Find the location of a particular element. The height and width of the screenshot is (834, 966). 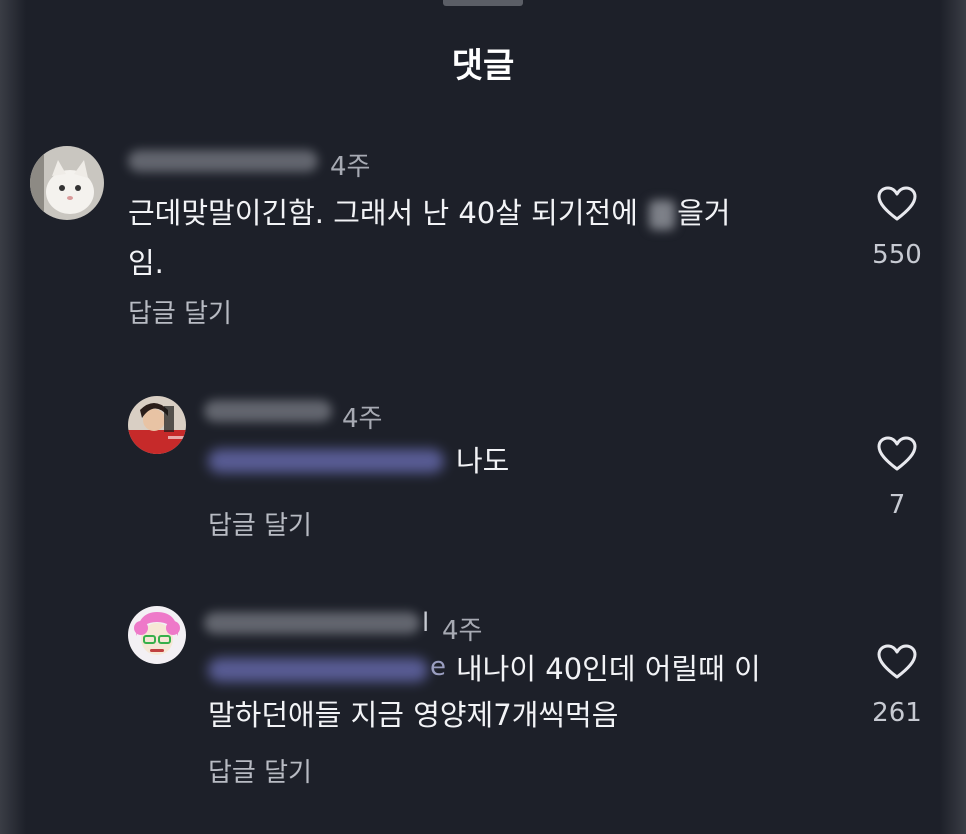

mention-tail: e is located at coordinates (438, 667).